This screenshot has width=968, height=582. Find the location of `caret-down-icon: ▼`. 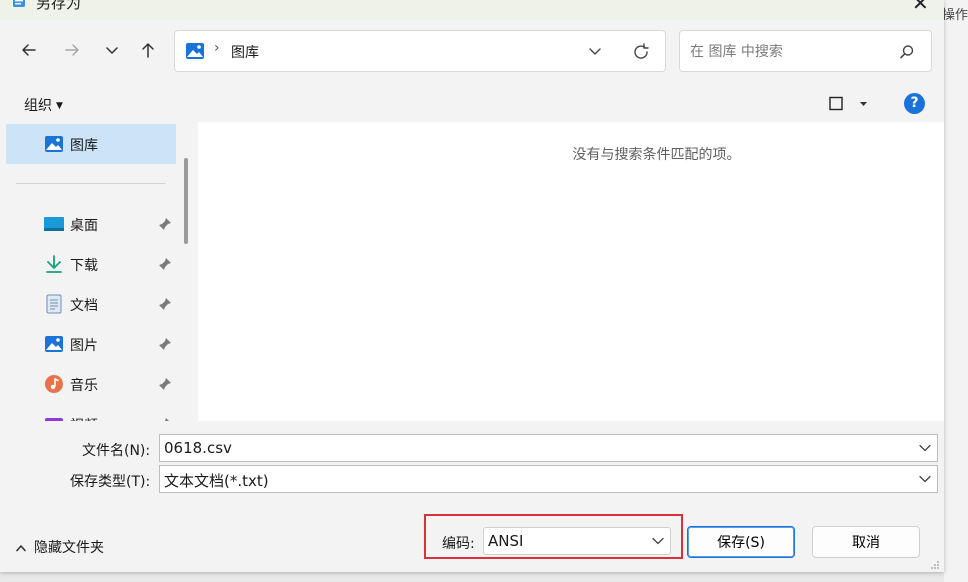

caret-down-icon: ▼ is located at coordinates (59, 106).